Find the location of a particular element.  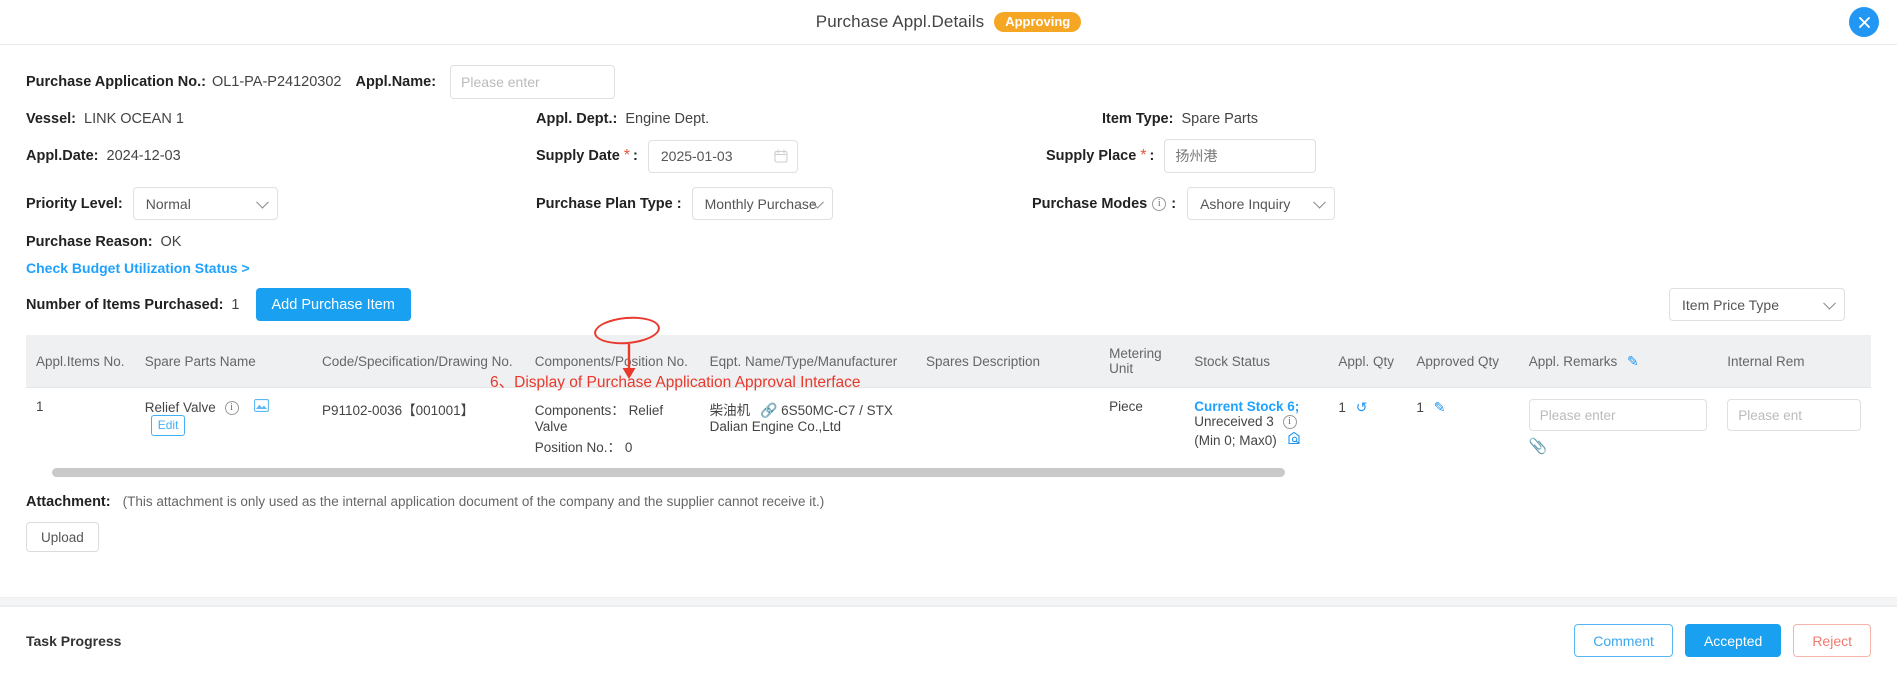

supply-place-label: Supply Place is located at coordinates (1091, 156).